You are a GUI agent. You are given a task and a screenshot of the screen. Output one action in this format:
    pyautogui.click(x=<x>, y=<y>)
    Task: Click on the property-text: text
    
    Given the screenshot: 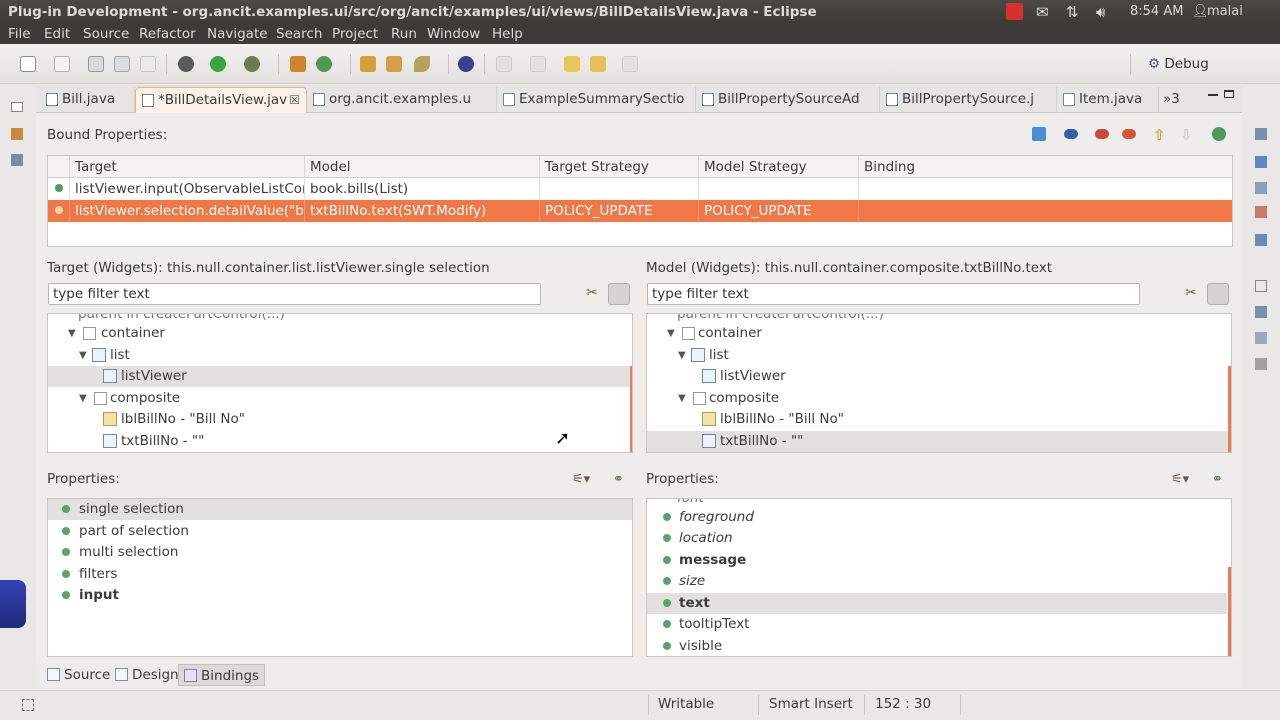 What is the action you would take?
    pyautogui.click(x=686, y=603)
    